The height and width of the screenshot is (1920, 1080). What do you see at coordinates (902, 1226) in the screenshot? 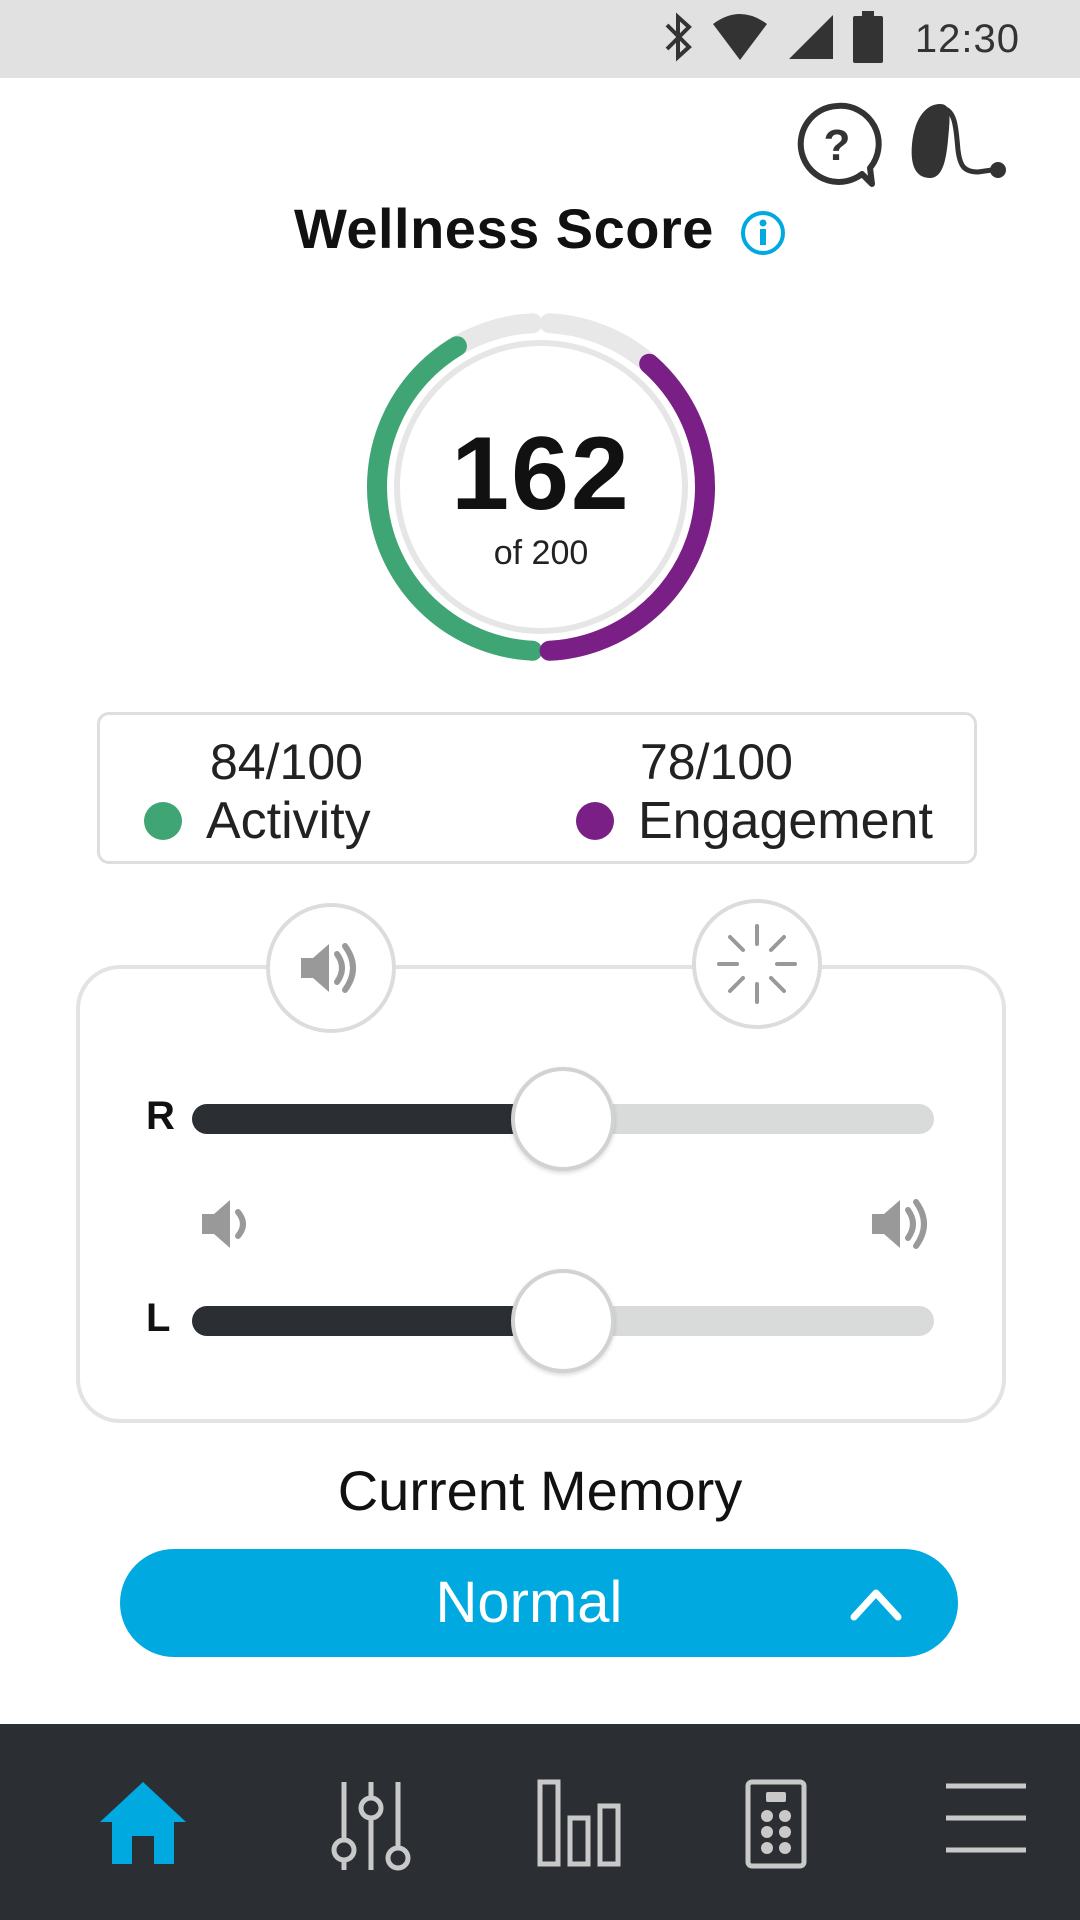
I see `volume-high-icon` at bounding box center [902, 1226].